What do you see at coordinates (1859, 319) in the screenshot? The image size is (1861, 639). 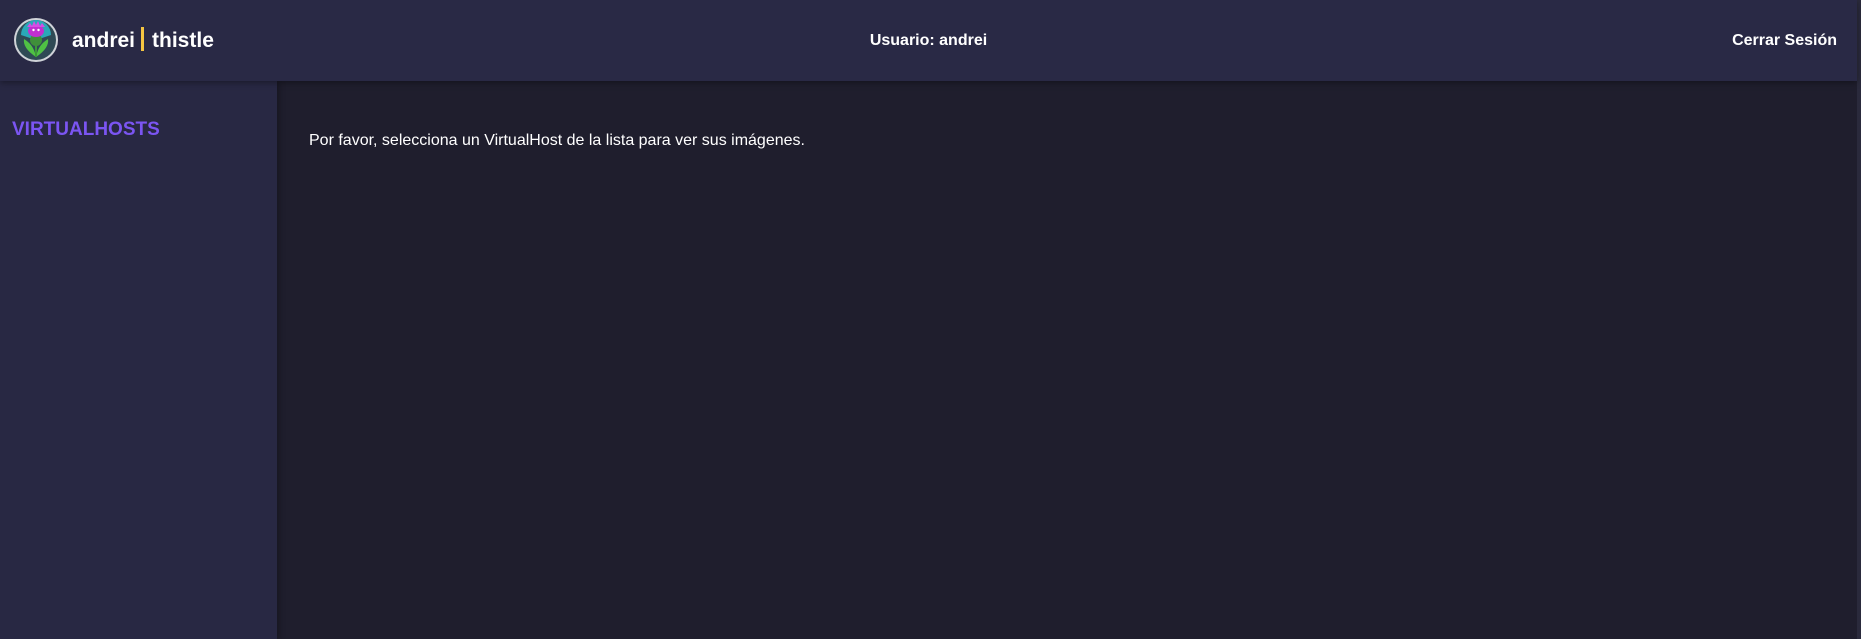 I see `page-scrollbar` at bounding box center [1859, 319].